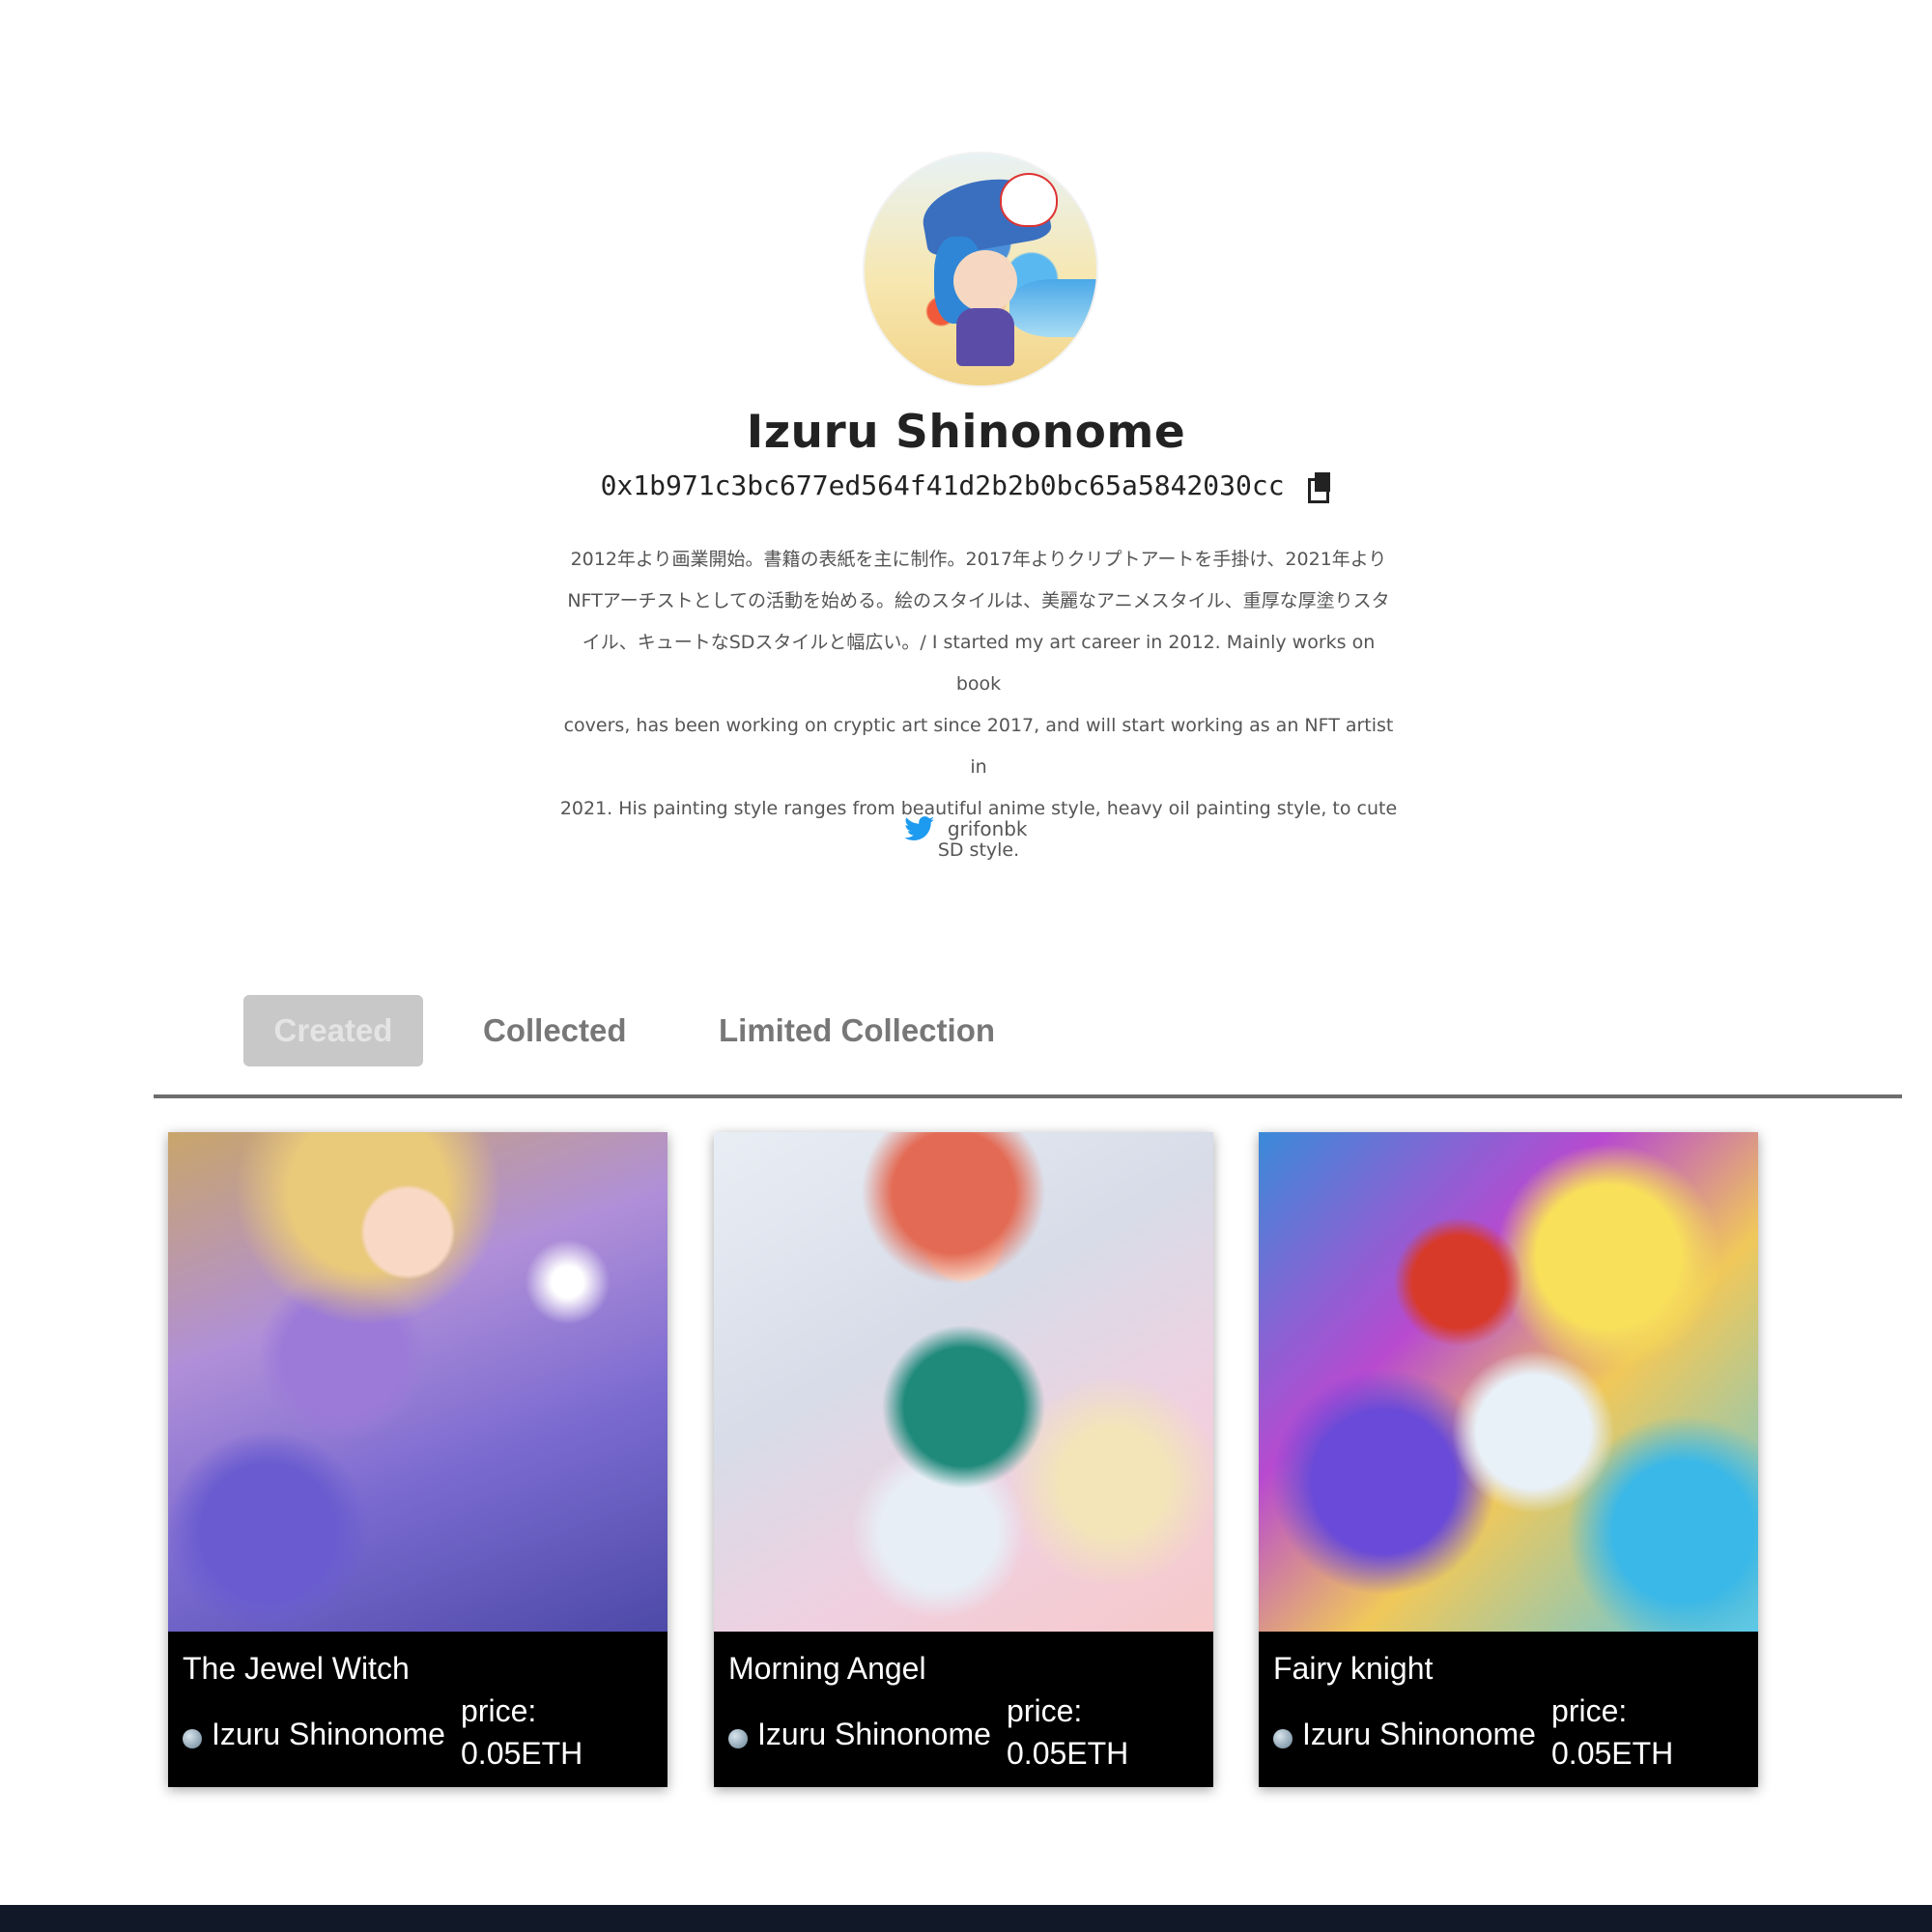  Describe the element at coordinates (555, 1030) in the screenshot. I see `tab-collected: Collected` at that location.